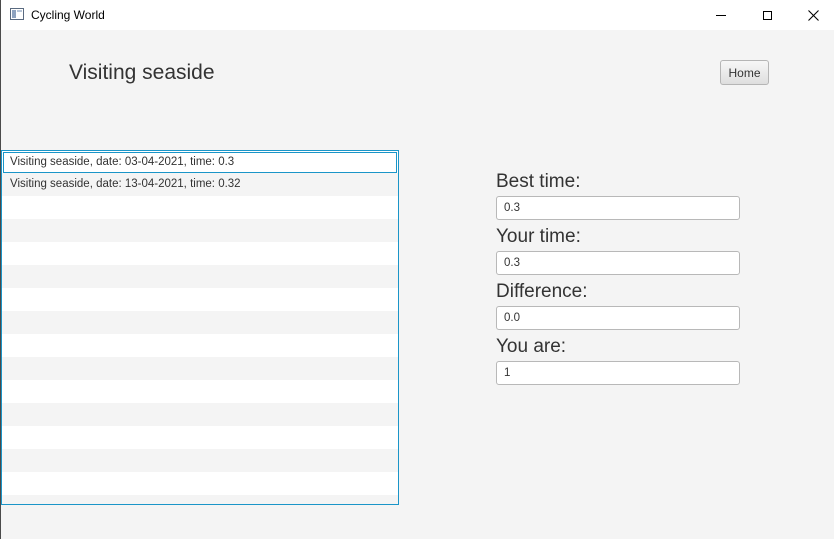 This screenshot has height=539, width=834. What do you see at coordinates (538, 181) in the screenshot?
I see `best-time-label: Best time:` at bounding box center [538, 181].